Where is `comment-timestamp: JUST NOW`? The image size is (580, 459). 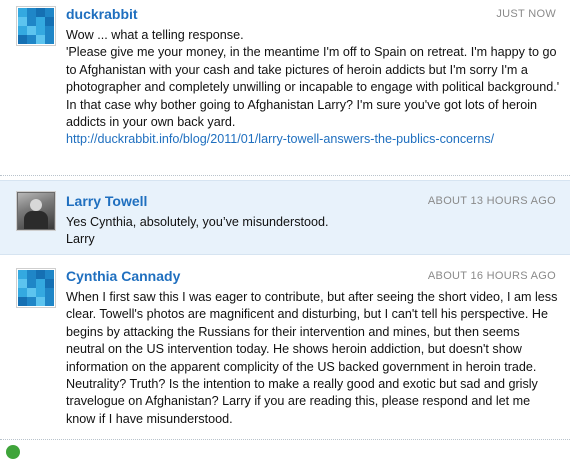 comment-timestamp: JUST NOW is located at coordinates (526, 14).